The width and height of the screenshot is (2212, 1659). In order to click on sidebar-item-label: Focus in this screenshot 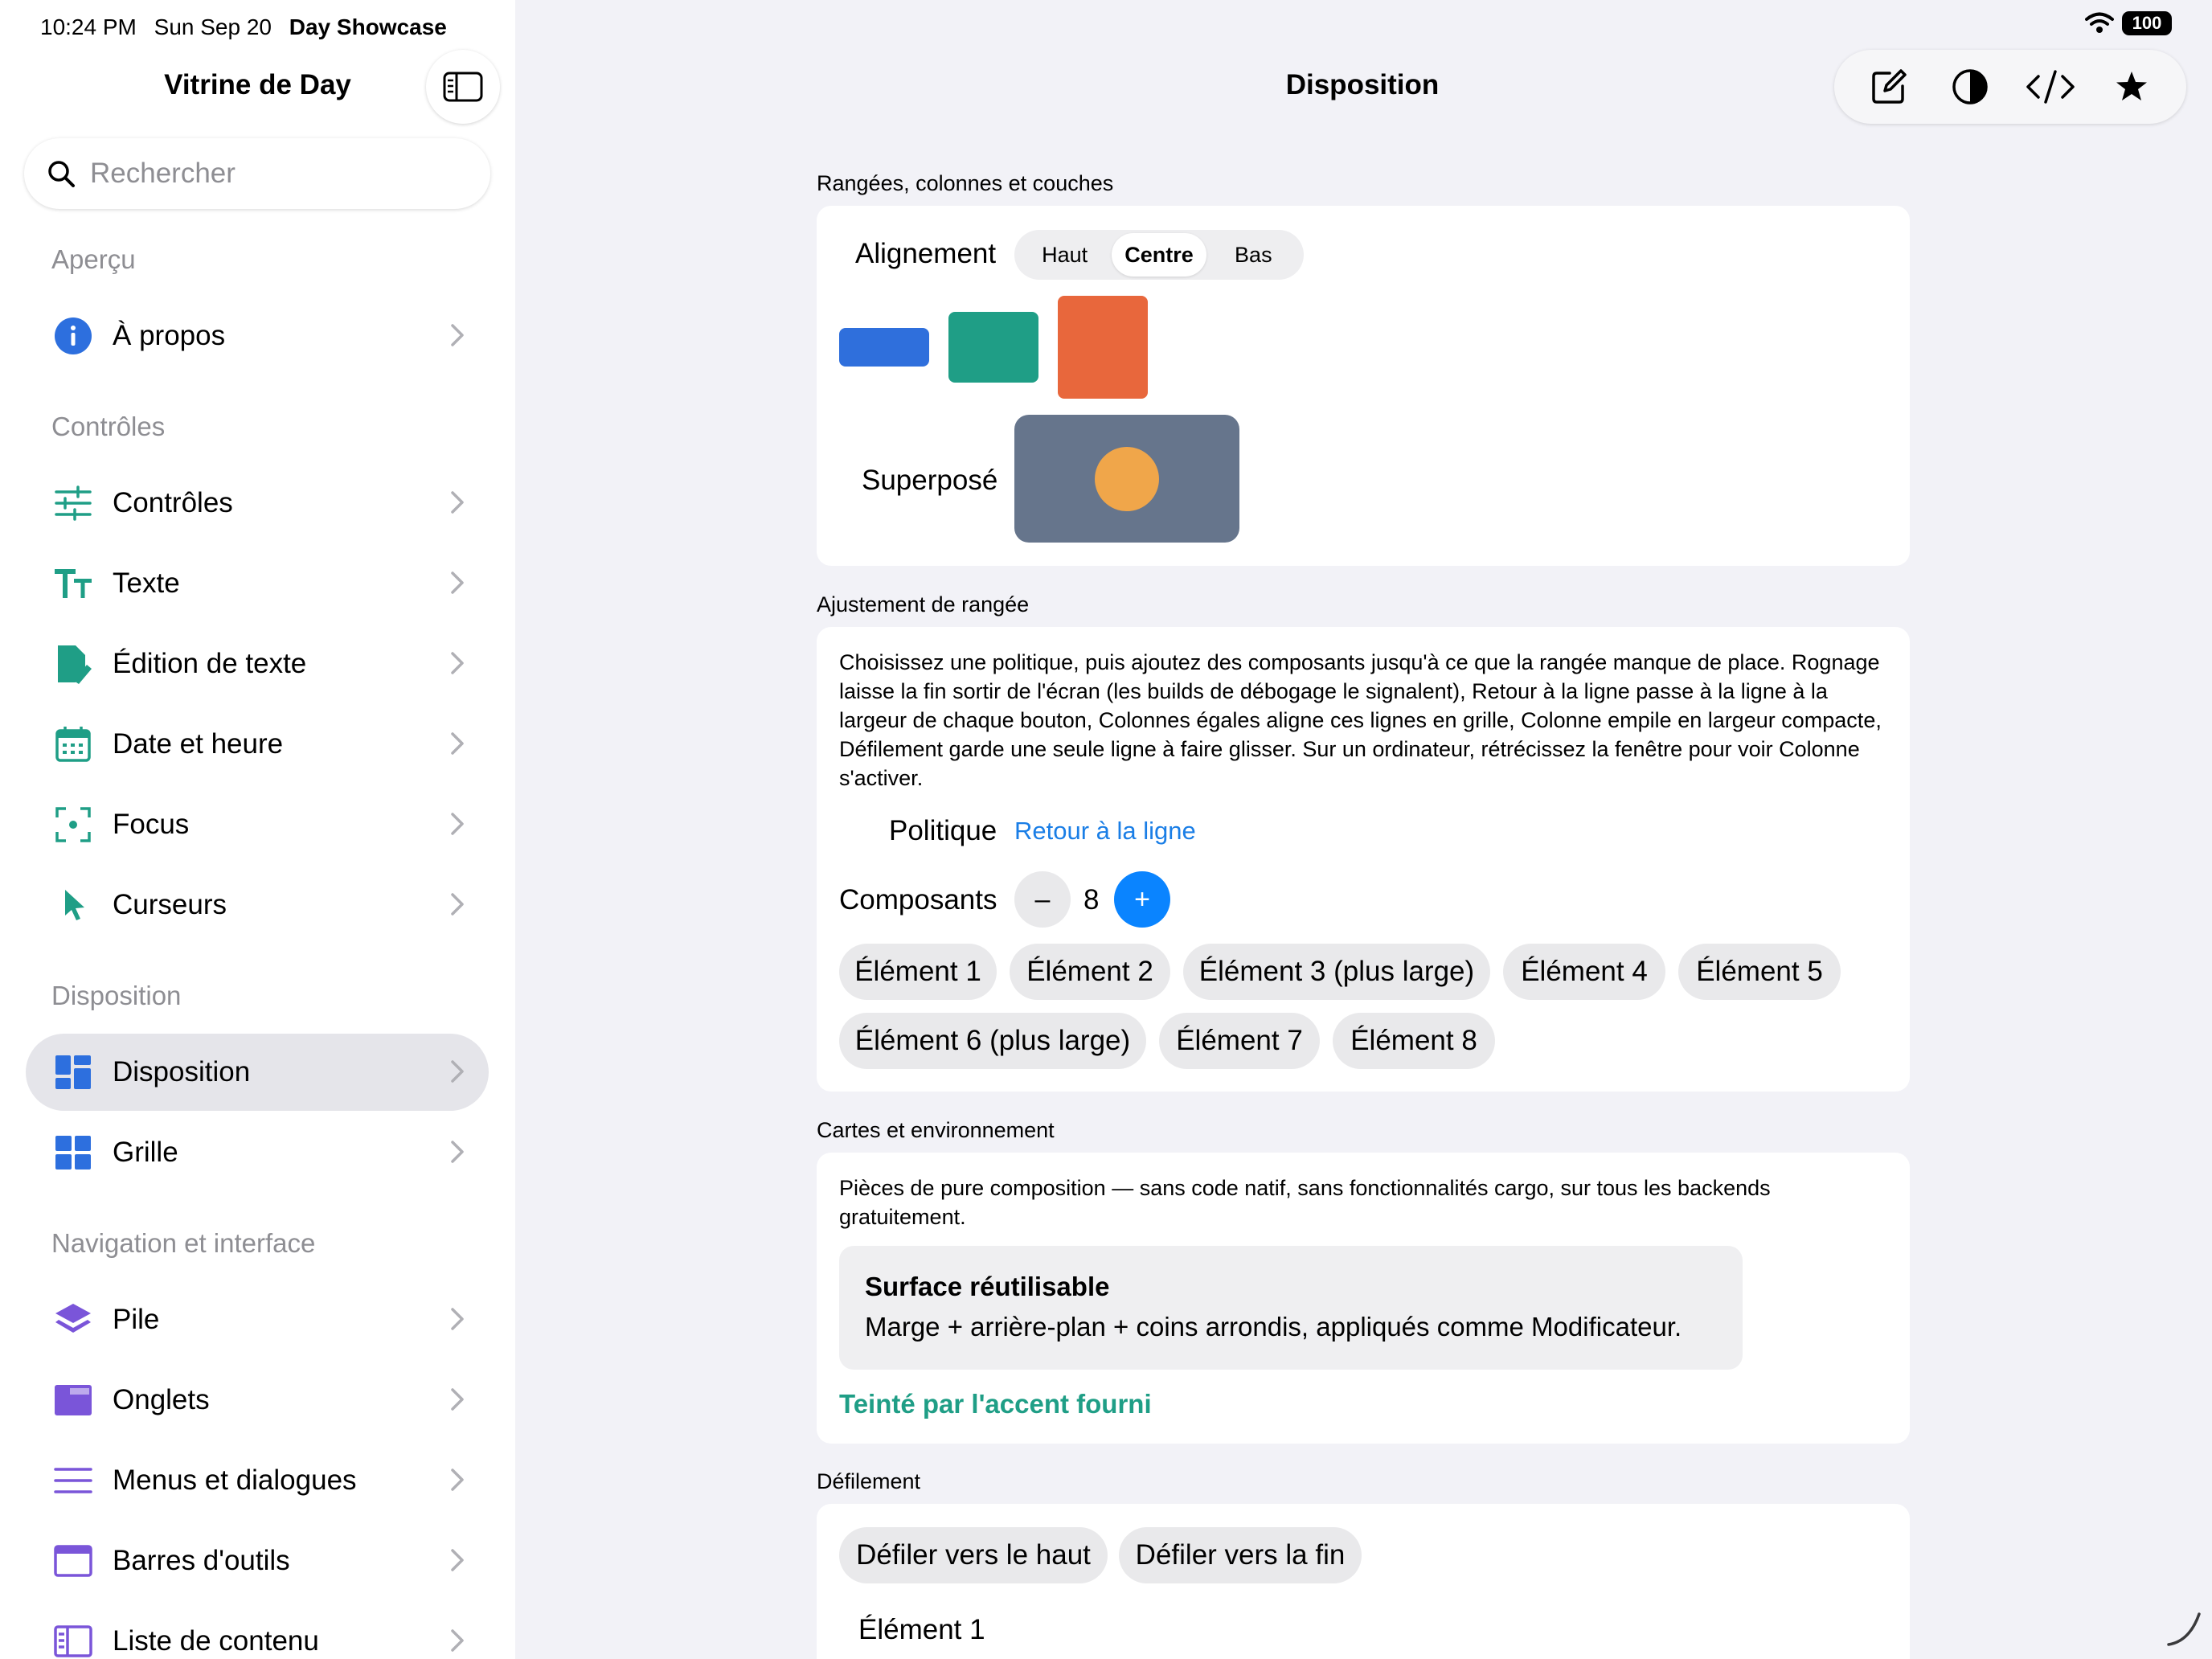, I will do `click(151, 824)`.